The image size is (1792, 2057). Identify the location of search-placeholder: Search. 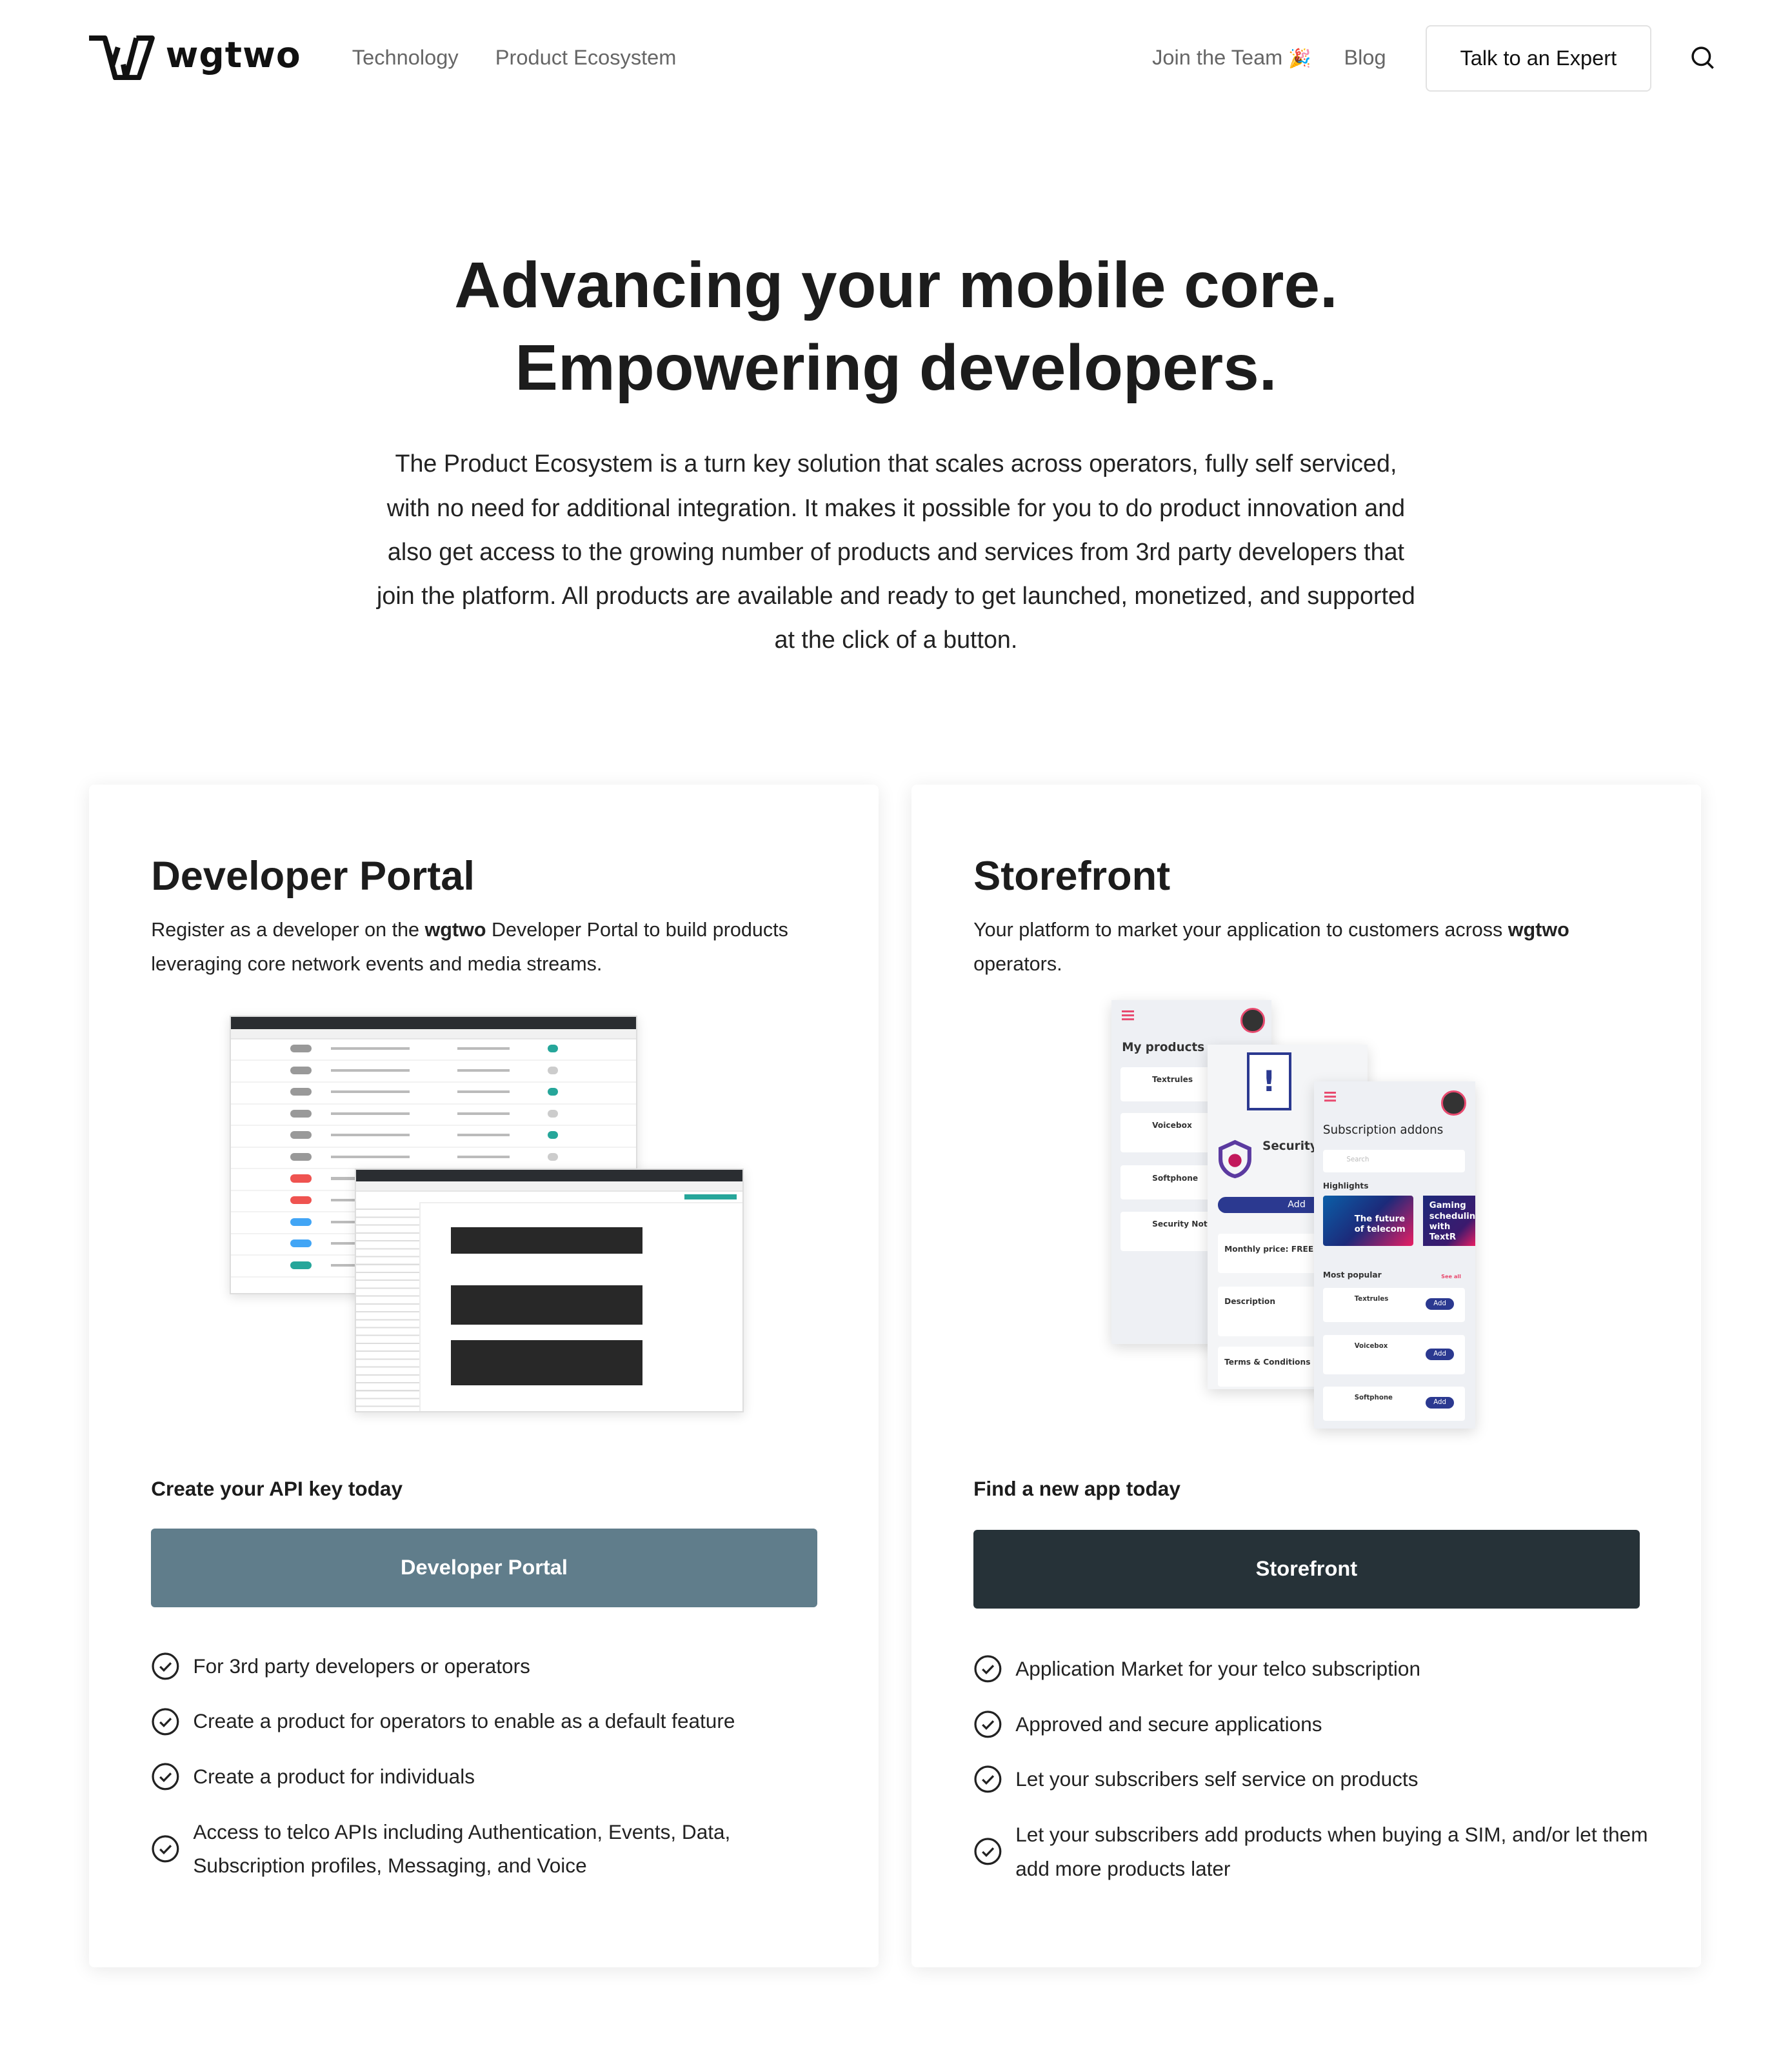
(1357, 1160).